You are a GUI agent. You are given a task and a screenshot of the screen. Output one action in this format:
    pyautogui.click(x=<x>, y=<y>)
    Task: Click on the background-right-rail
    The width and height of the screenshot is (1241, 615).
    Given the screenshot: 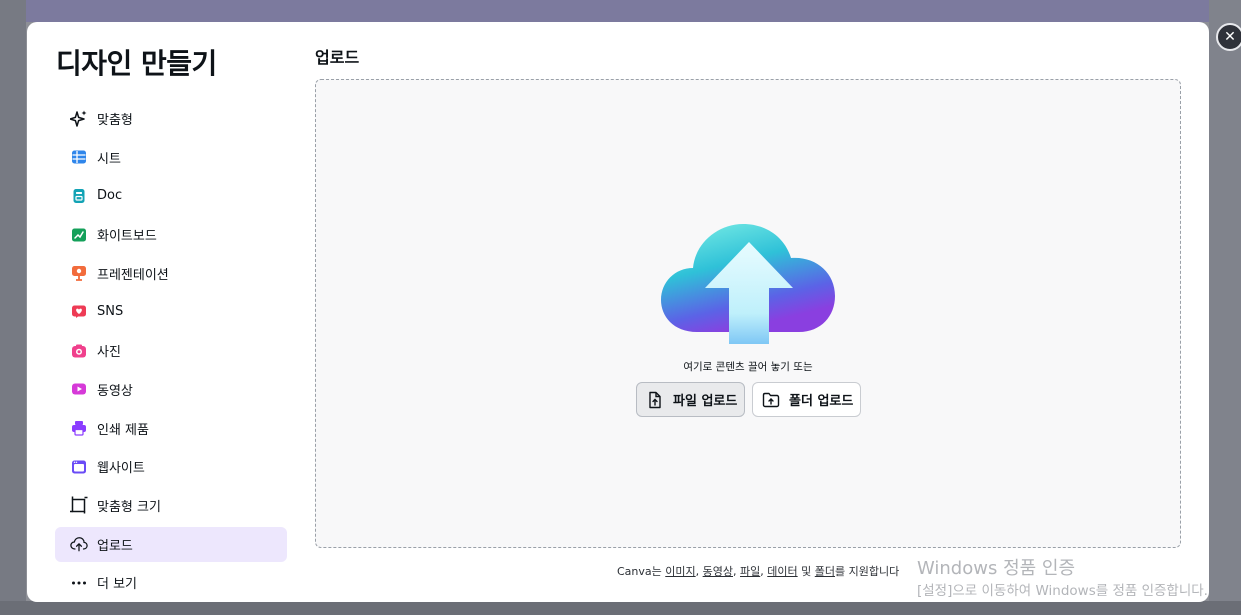 What is the action you would take?
    pyautogui.click(x=1225, y=307)
    